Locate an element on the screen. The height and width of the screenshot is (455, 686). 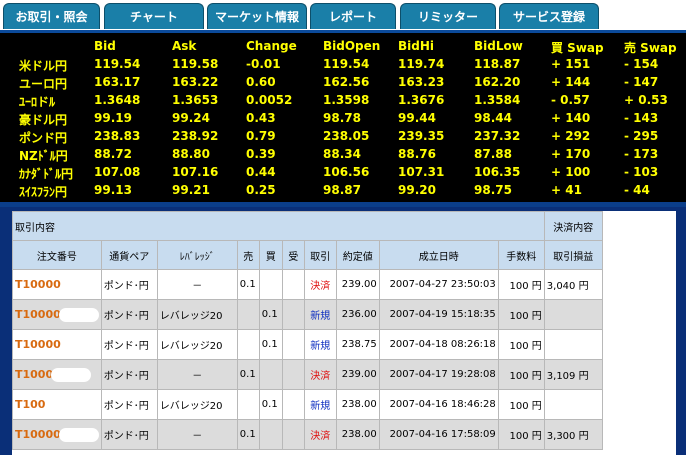
order-number: T1000 is located at coordinates (57, 374).